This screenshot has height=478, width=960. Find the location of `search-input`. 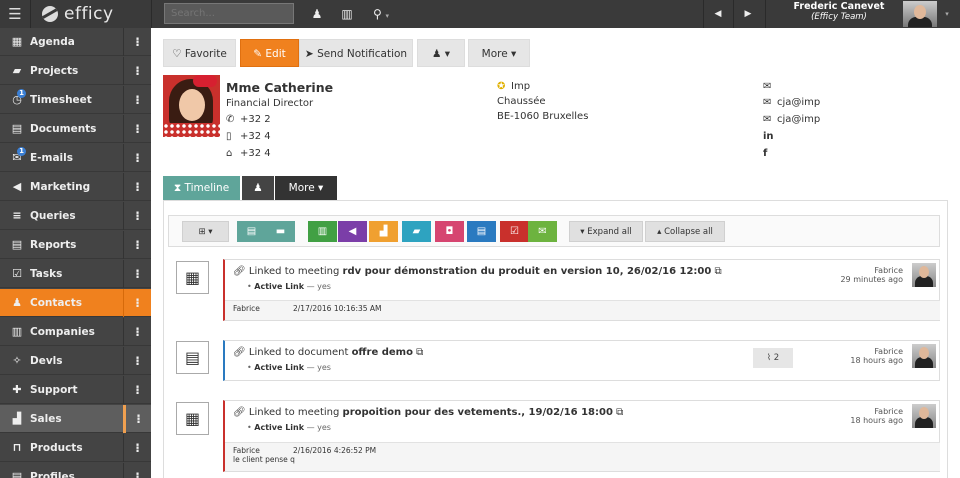

search-input is located at coordinates (229, 13).